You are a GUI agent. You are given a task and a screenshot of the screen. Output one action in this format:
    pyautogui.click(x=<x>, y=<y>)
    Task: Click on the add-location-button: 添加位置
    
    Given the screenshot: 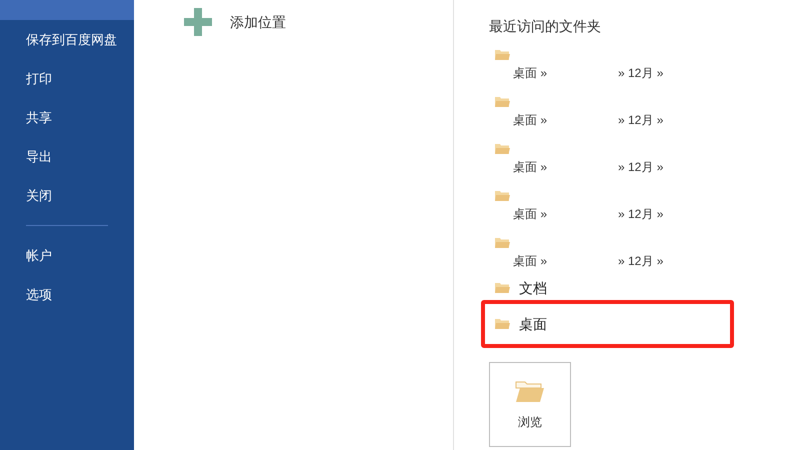 What is the action you would take?
    pyautogui.click(x=318, y=22)
    